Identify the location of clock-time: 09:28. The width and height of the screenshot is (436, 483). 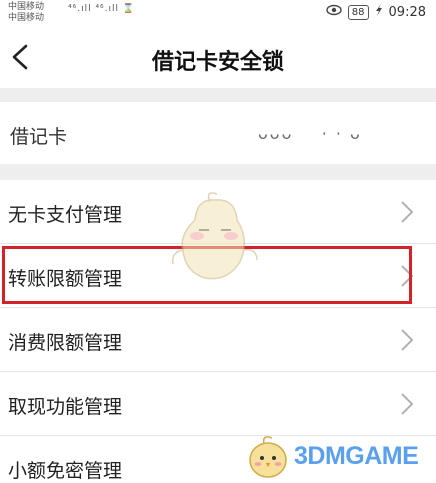
(407, 12).